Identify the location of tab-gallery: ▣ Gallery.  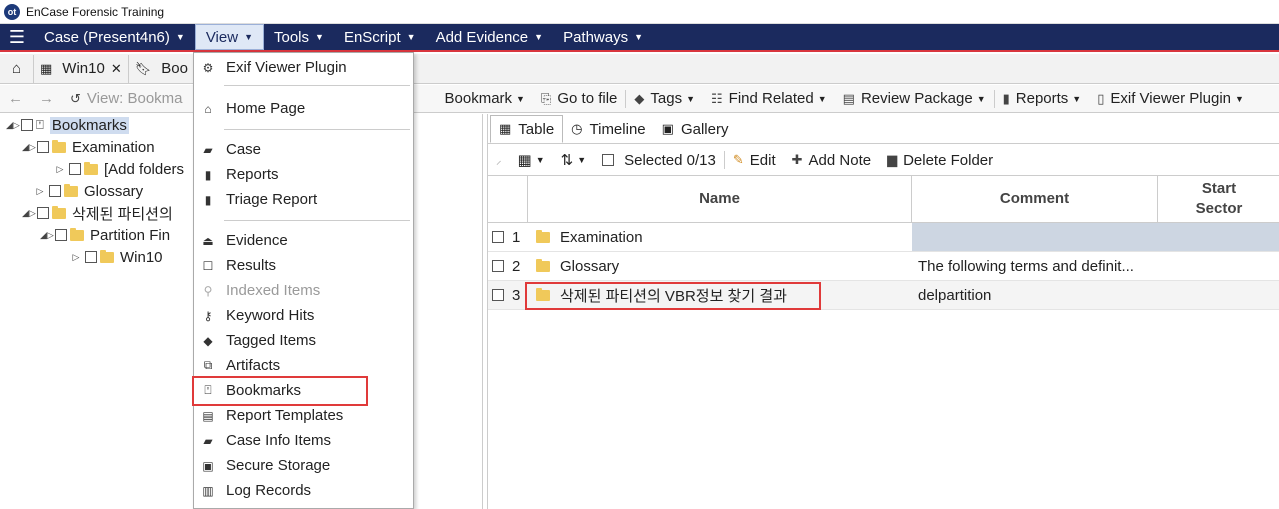
(695, 129).